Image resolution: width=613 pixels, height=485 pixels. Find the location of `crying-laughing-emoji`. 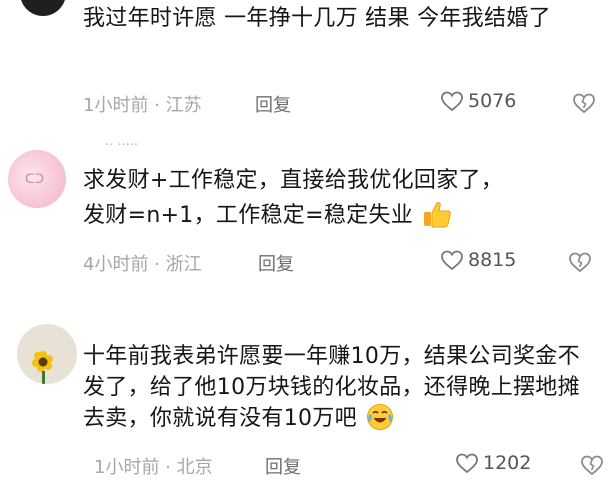

crying-laughing-emoji is located at coordinates (380, 417).